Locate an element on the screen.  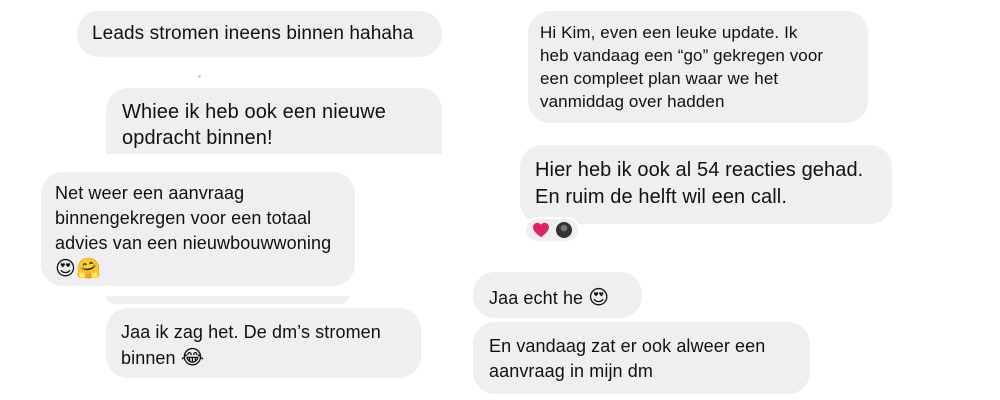
laughing-emoji-icon: 😂 is located at coordinates (192, 357).